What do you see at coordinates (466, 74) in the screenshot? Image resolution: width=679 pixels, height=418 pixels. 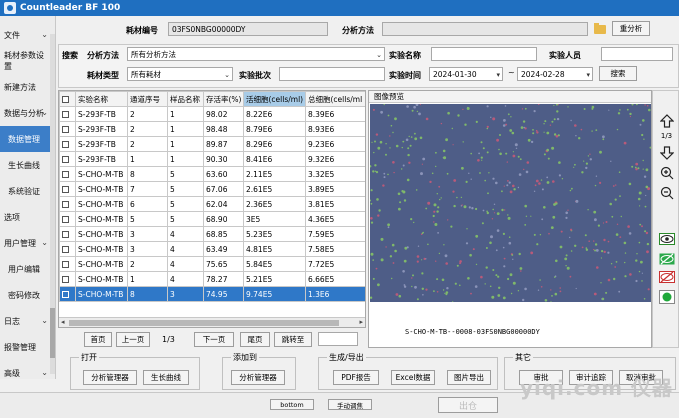 I see `date-from-picker: 2024-01-30 ▾` at bounding box center [466, 74].